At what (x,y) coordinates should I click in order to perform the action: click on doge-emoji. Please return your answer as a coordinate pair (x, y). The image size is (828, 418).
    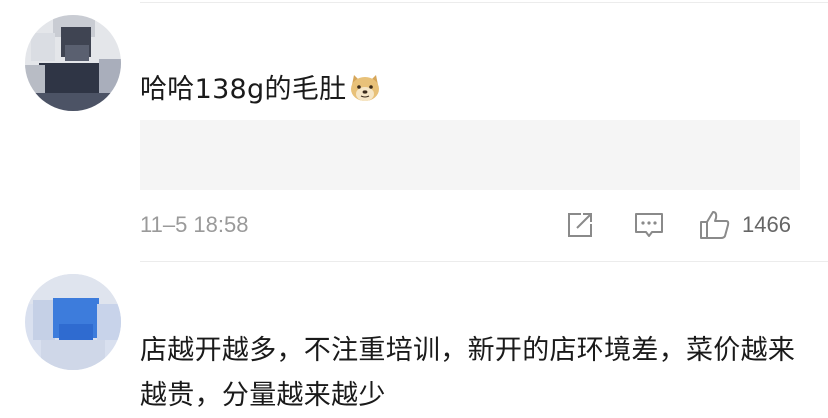
    Looking at the image, I should click on (365, 88).